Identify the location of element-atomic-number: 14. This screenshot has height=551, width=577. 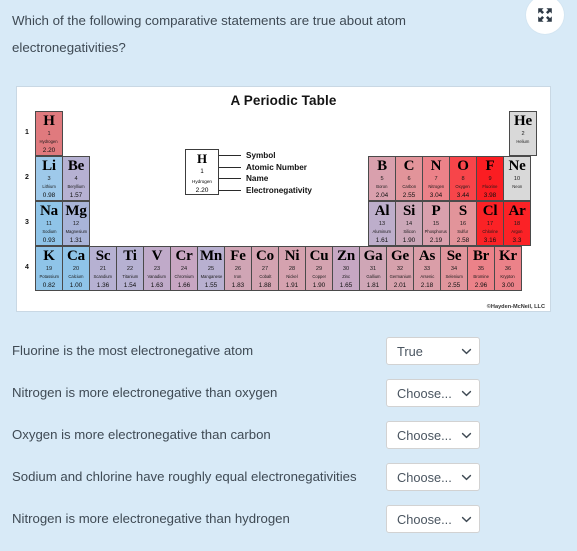
(409, 224).